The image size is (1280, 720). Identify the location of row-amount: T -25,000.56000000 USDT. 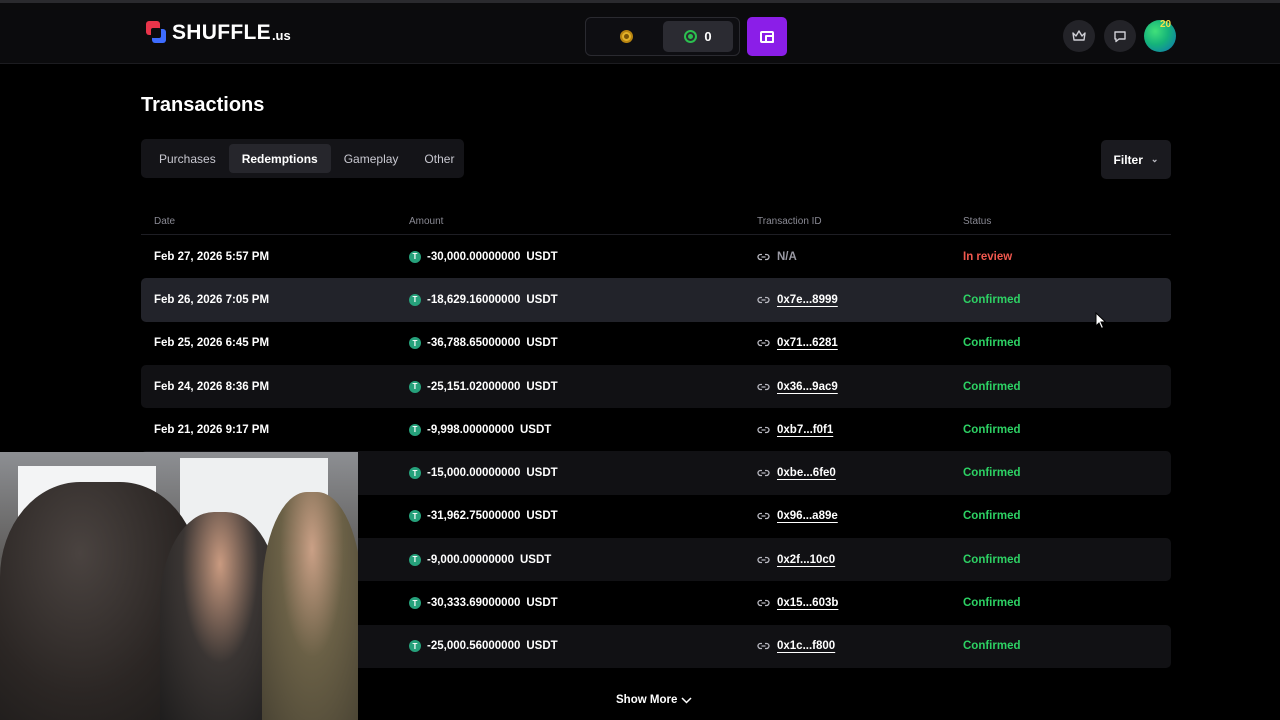
(583, 646).